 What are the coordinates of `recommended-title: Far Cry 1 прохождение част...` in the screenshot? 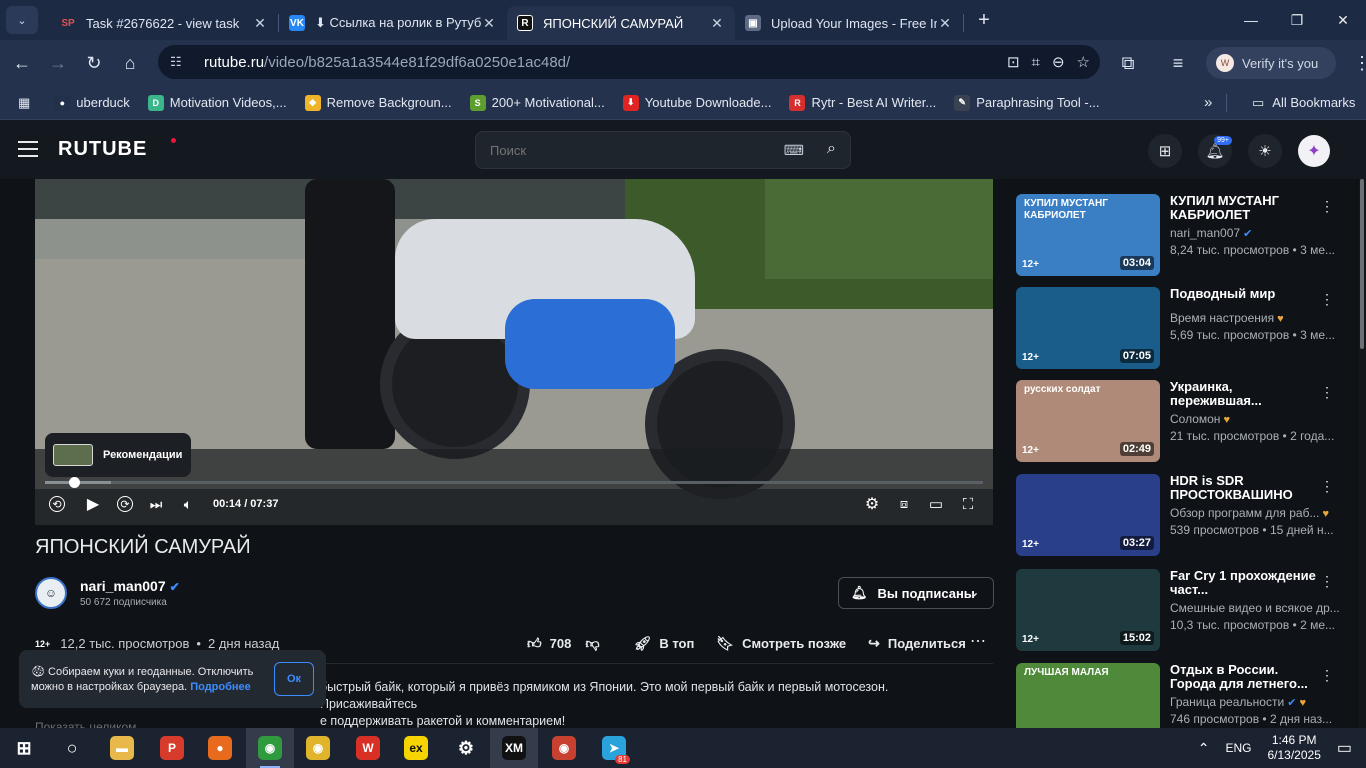 It's located at (1245, 583).